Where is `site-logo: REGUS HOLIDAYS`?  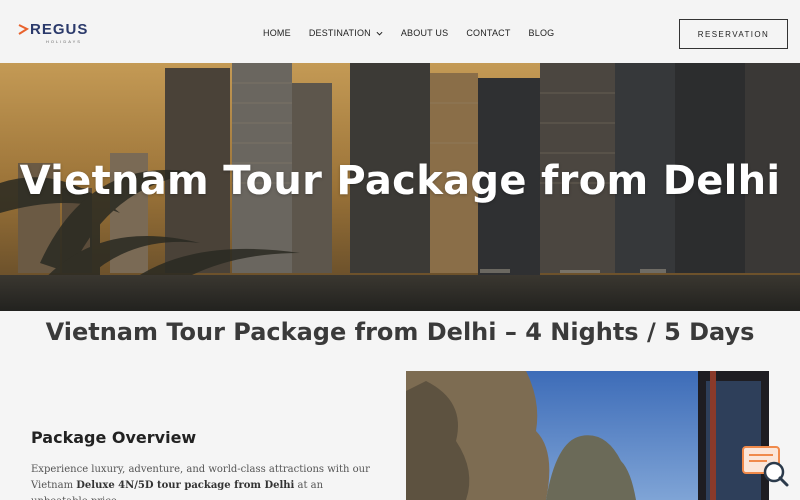
site-logo: REGUS HOLIDAYS is located at coordinates (58, 33).